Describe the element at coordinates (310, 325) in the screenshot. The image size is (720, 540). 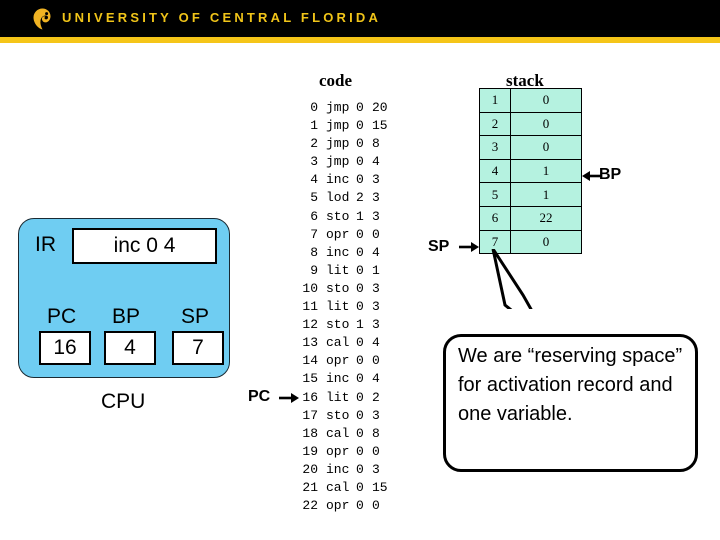
I see `code-line-number: 12` at that location.